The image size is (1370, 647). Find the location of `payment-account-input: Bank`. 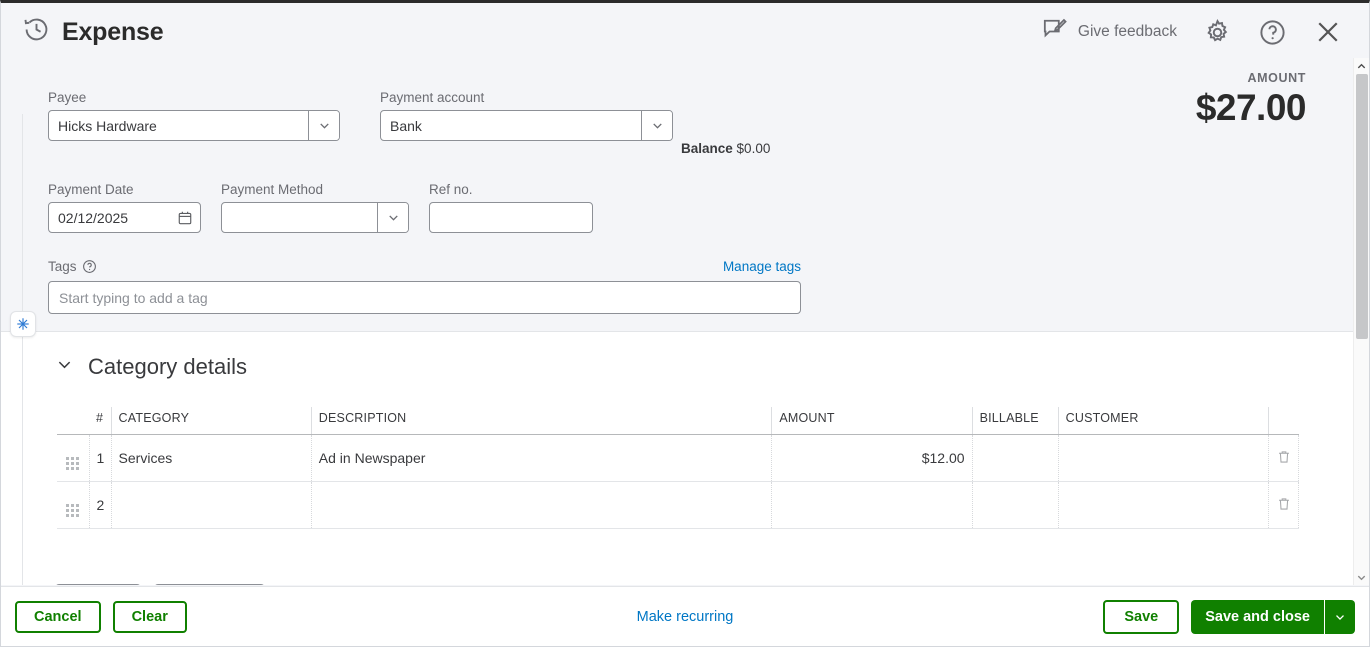

payment-account-input: Bank is located at coordinates (526, 125).